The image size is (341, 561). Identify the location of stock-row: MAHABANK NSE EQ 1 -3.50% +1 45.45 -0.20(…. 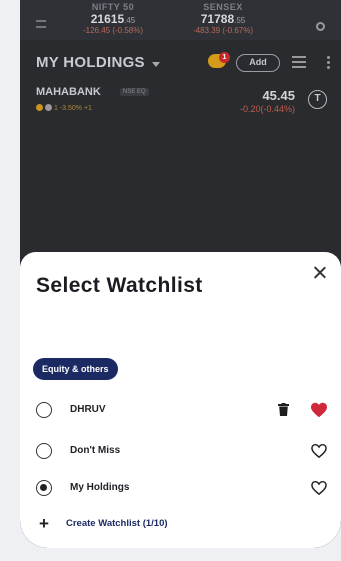
(180, 104).